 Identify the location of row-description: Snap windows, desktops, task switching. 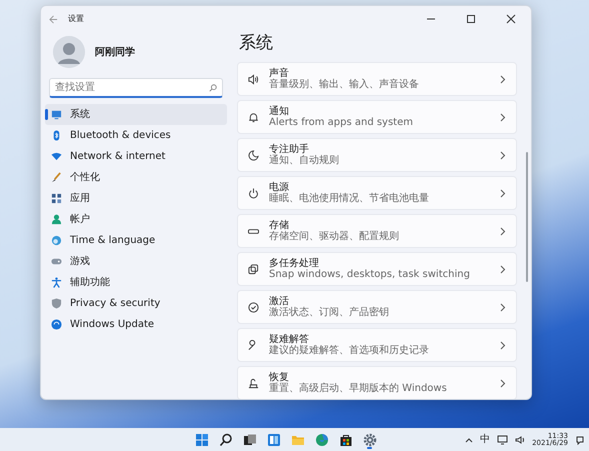
(370, 274).